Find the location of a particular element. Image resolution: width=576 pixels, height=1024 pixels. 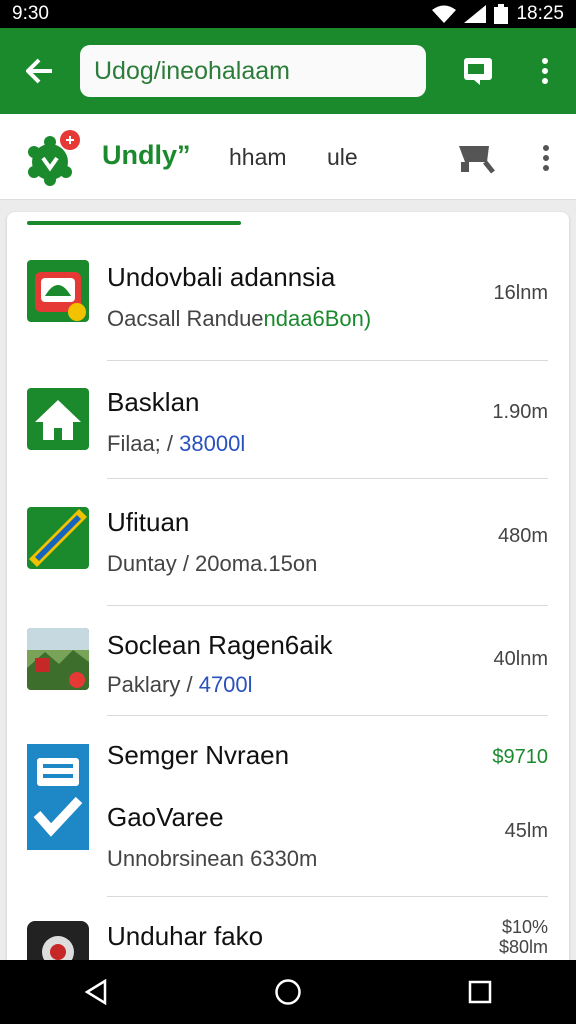

house-icon is located at coordinates (58, 419).